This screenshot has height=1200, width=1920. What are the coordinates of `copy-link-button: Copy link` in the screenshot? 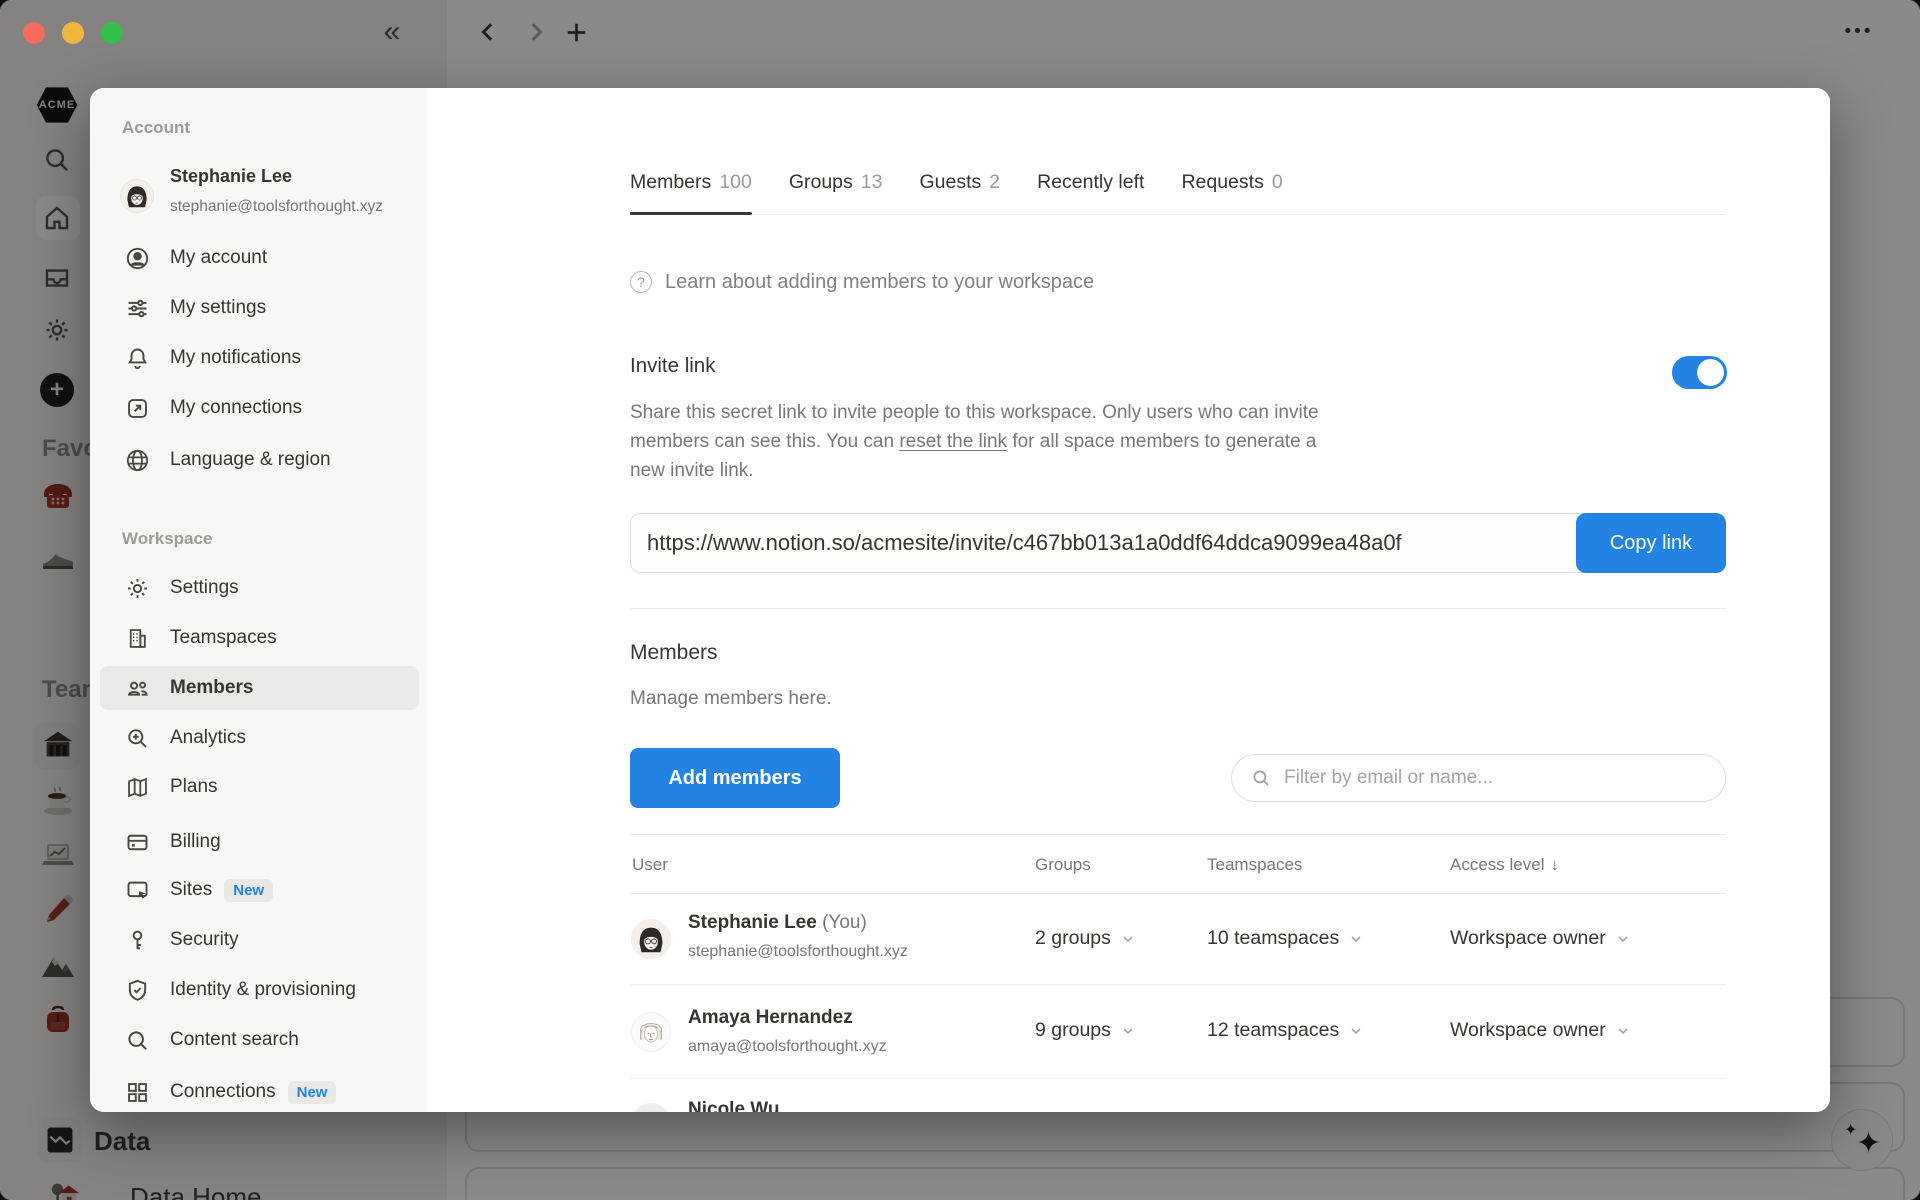 It's located at (1651, 543).